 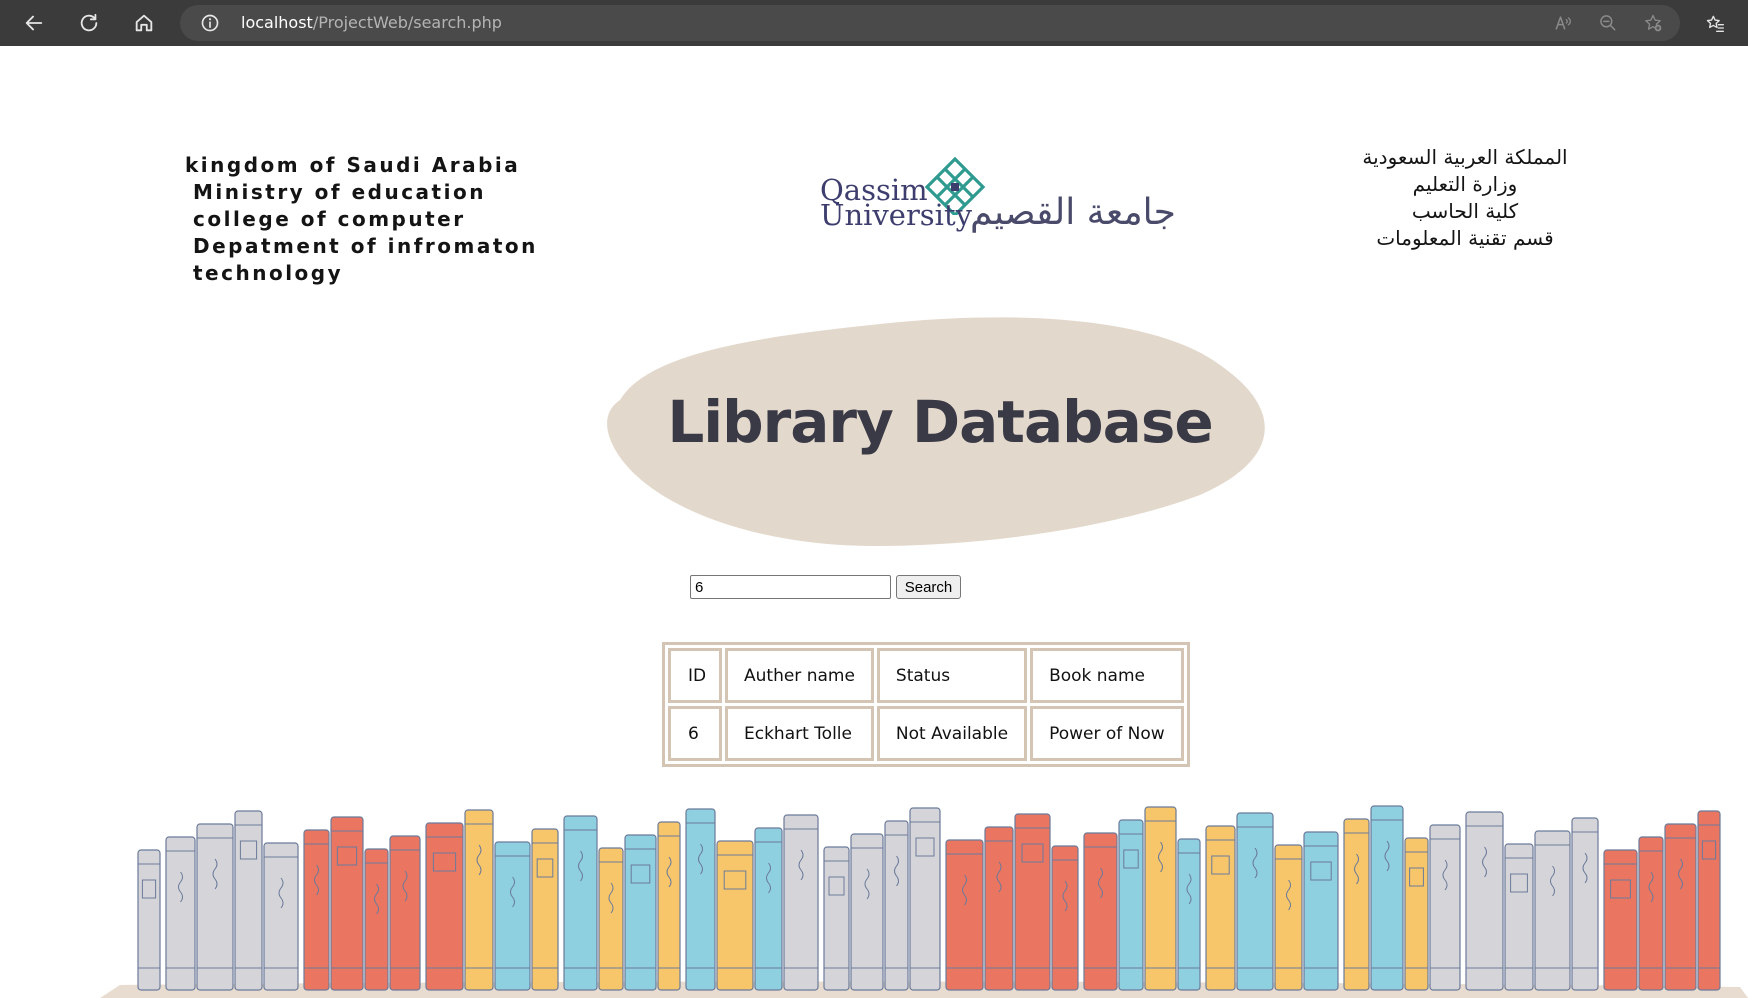 I want to click on header-cell-book: Book name, so click(x=1107, y=675).